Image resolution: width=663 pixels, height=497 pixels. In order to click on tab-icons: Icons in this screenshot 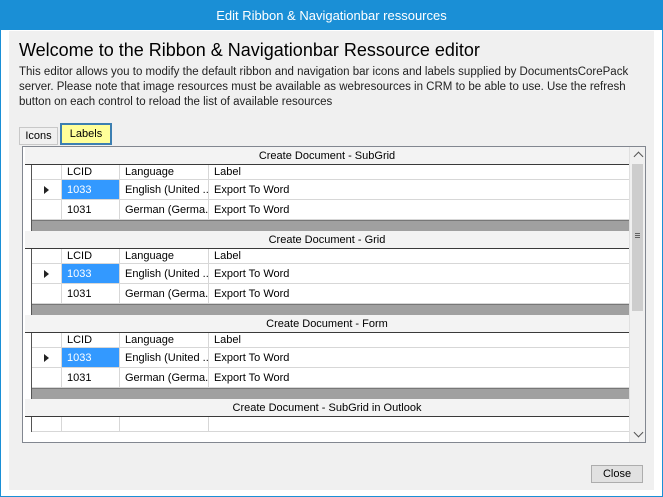, I will do `click(38, 136)`.